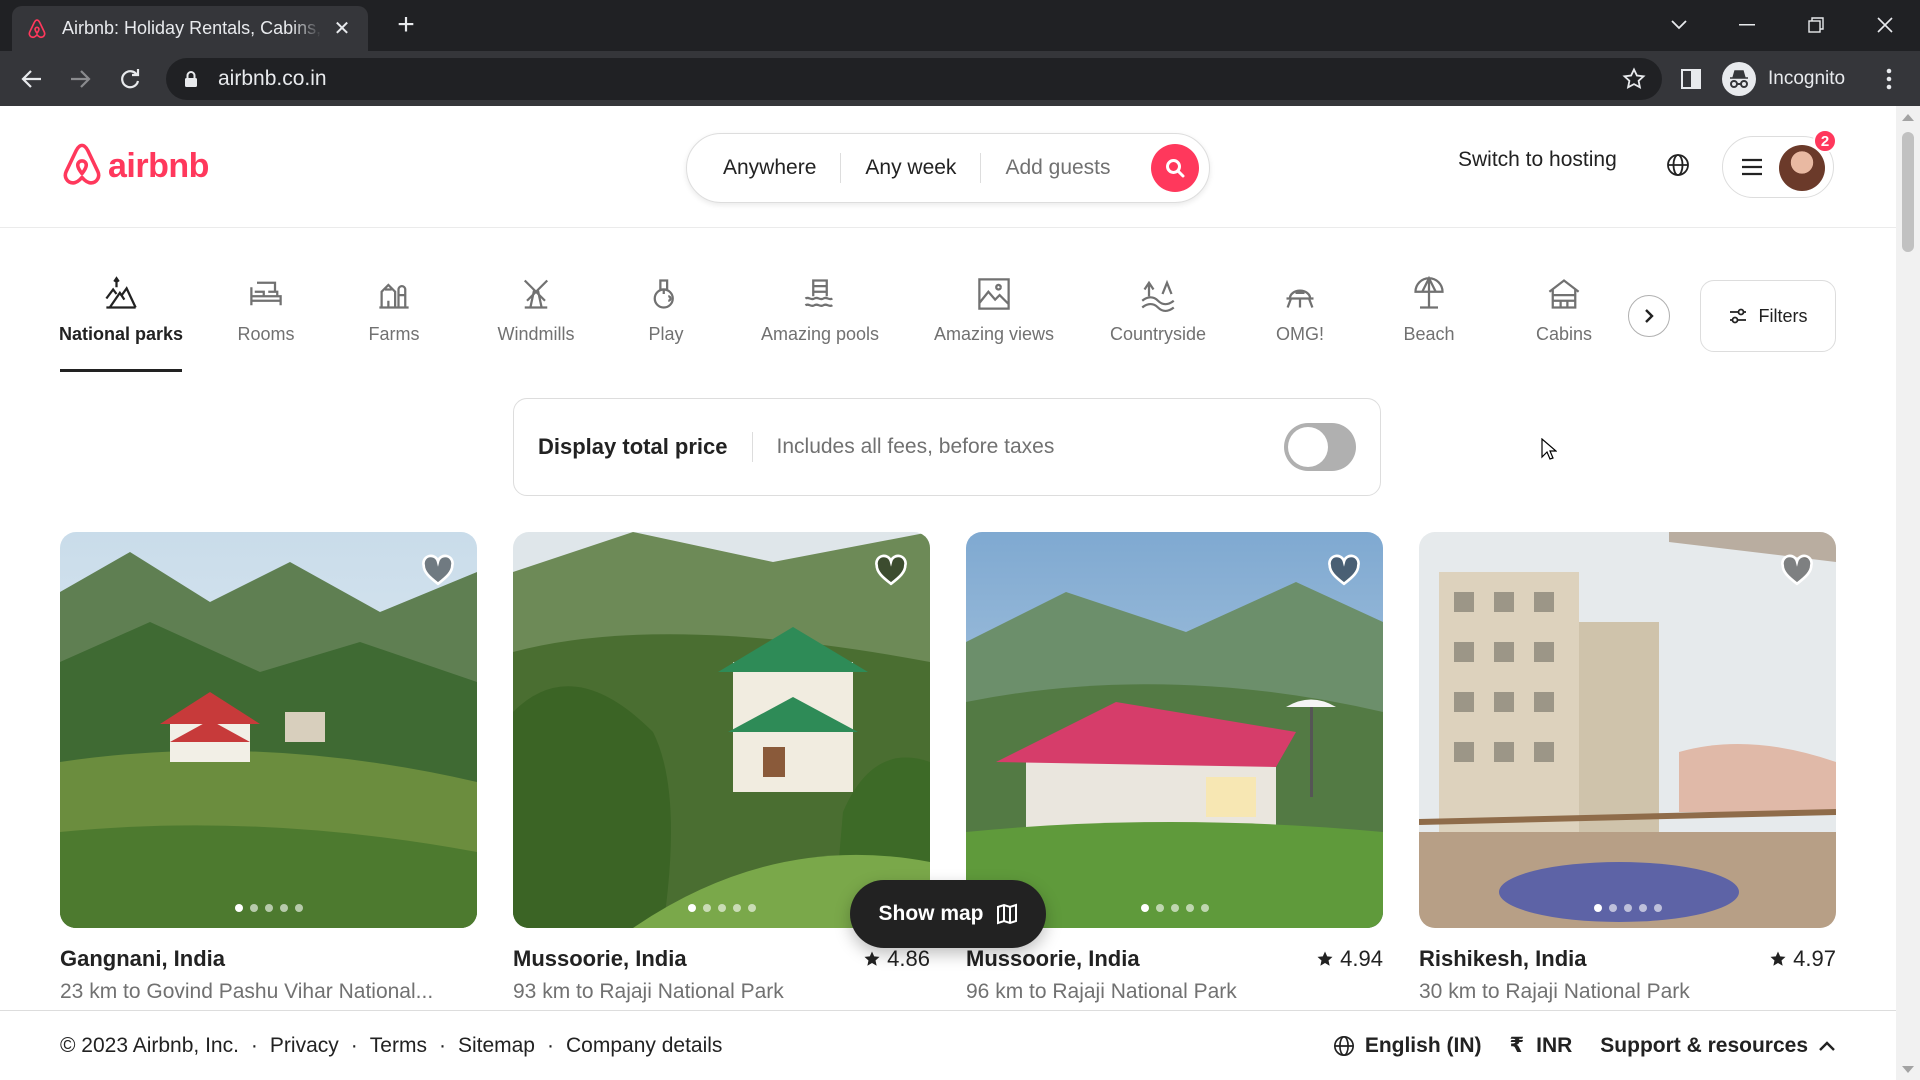 The height and width of the screenshot is (1080, 1920). Describe the element at coordinates (1691, 79) in the screenshot. I see `side-panel-icon` at that location.